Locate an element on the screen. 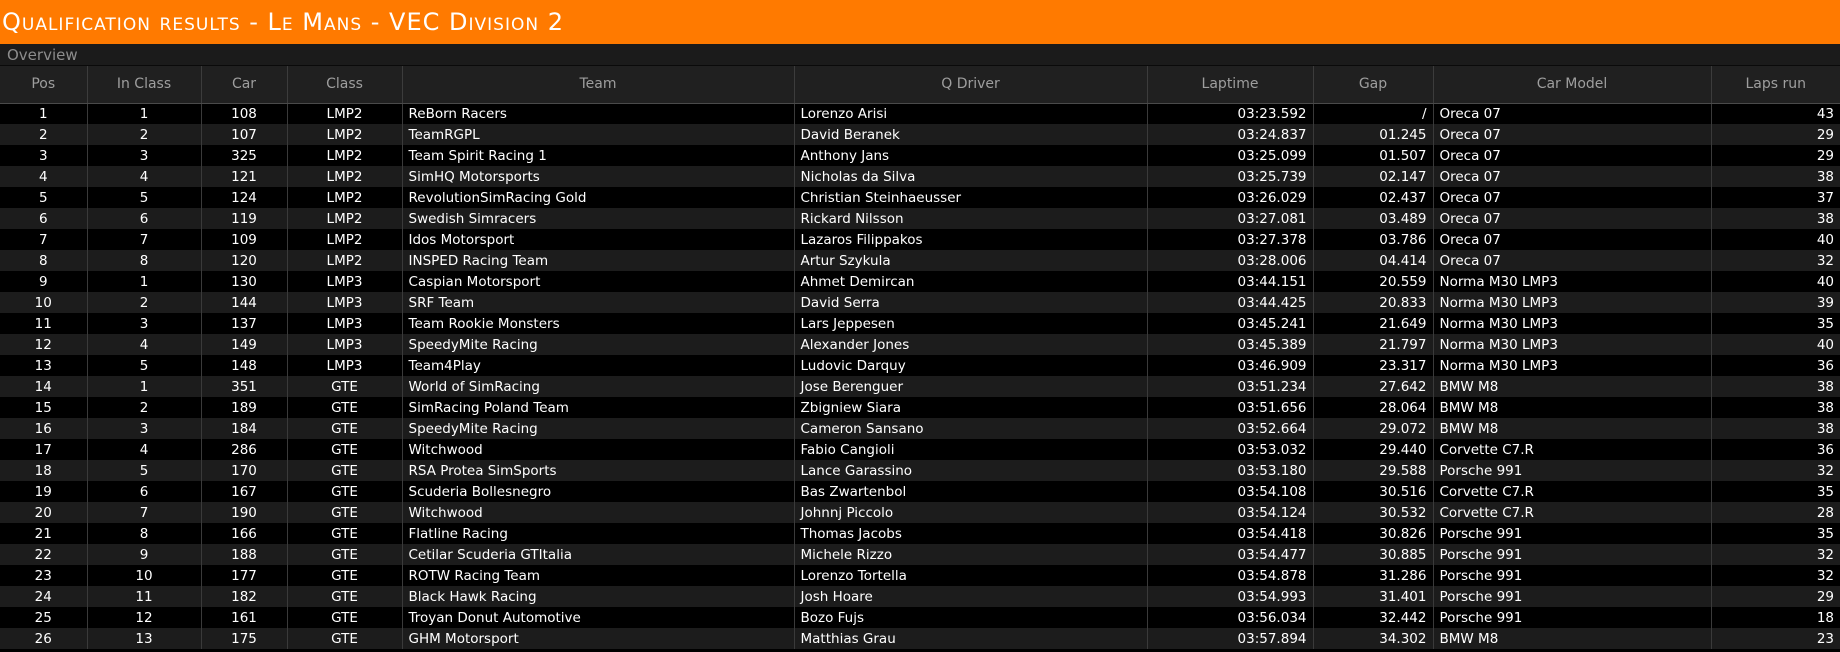  cell-team: SimRacing Poland Team is located at coordinates (598, 407).